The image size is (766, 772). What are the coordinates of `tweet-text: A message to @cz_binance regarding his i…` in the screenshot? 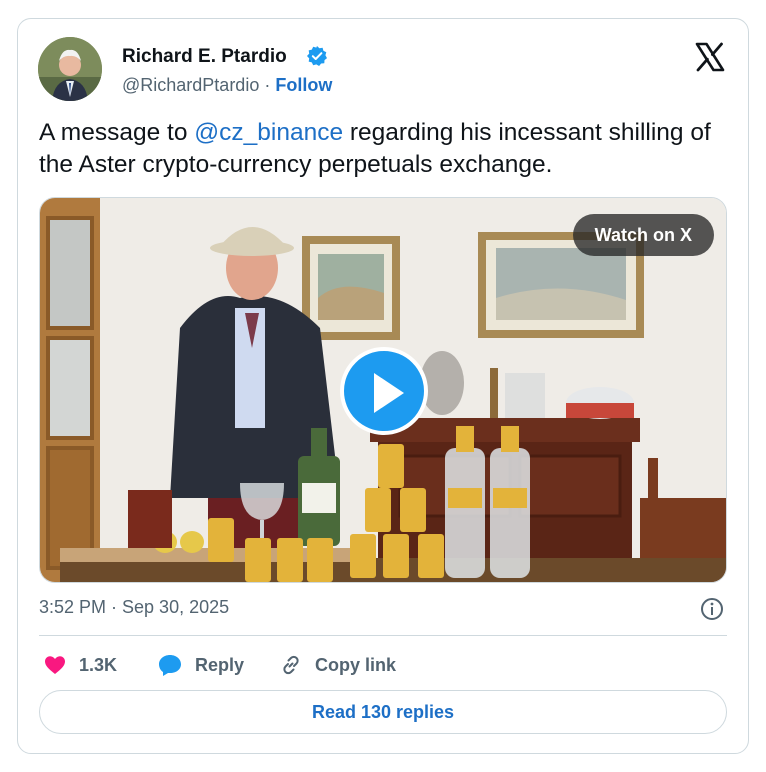 It's located at (384, 149).